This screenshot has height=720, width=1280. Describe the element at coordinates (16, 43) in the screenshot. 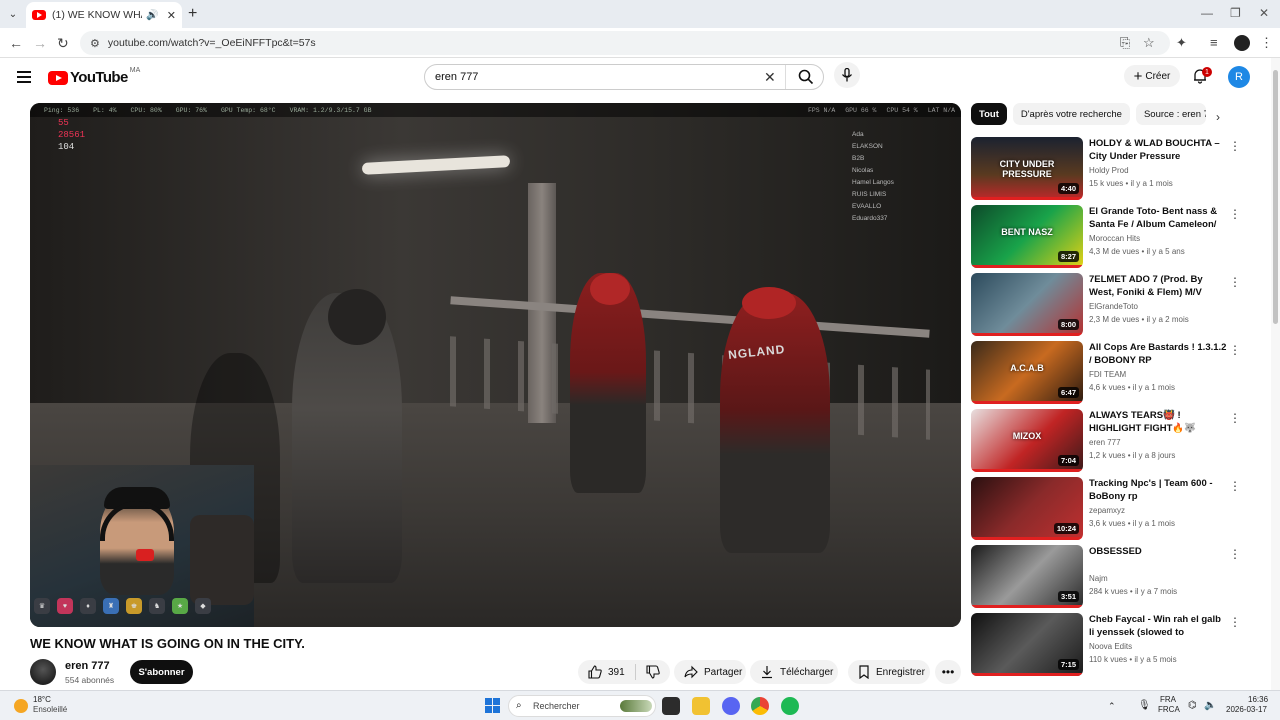

I see `back-arrow-icon: ←` at that location.